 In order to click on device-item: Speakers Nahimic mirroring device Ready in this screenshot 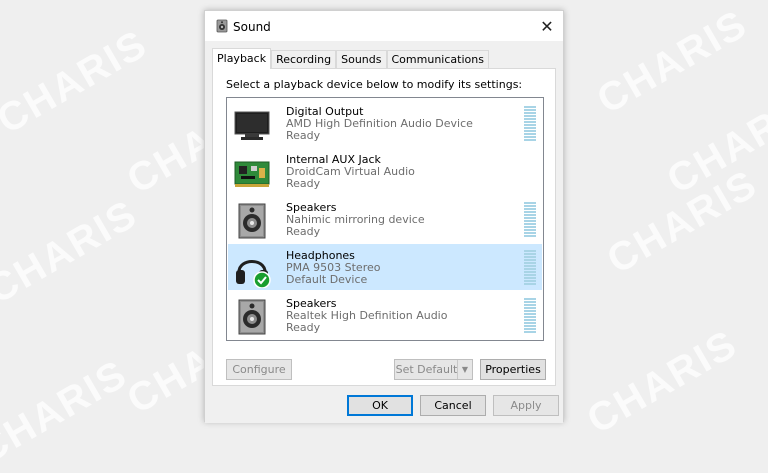, I will do `click(385, 219)`.